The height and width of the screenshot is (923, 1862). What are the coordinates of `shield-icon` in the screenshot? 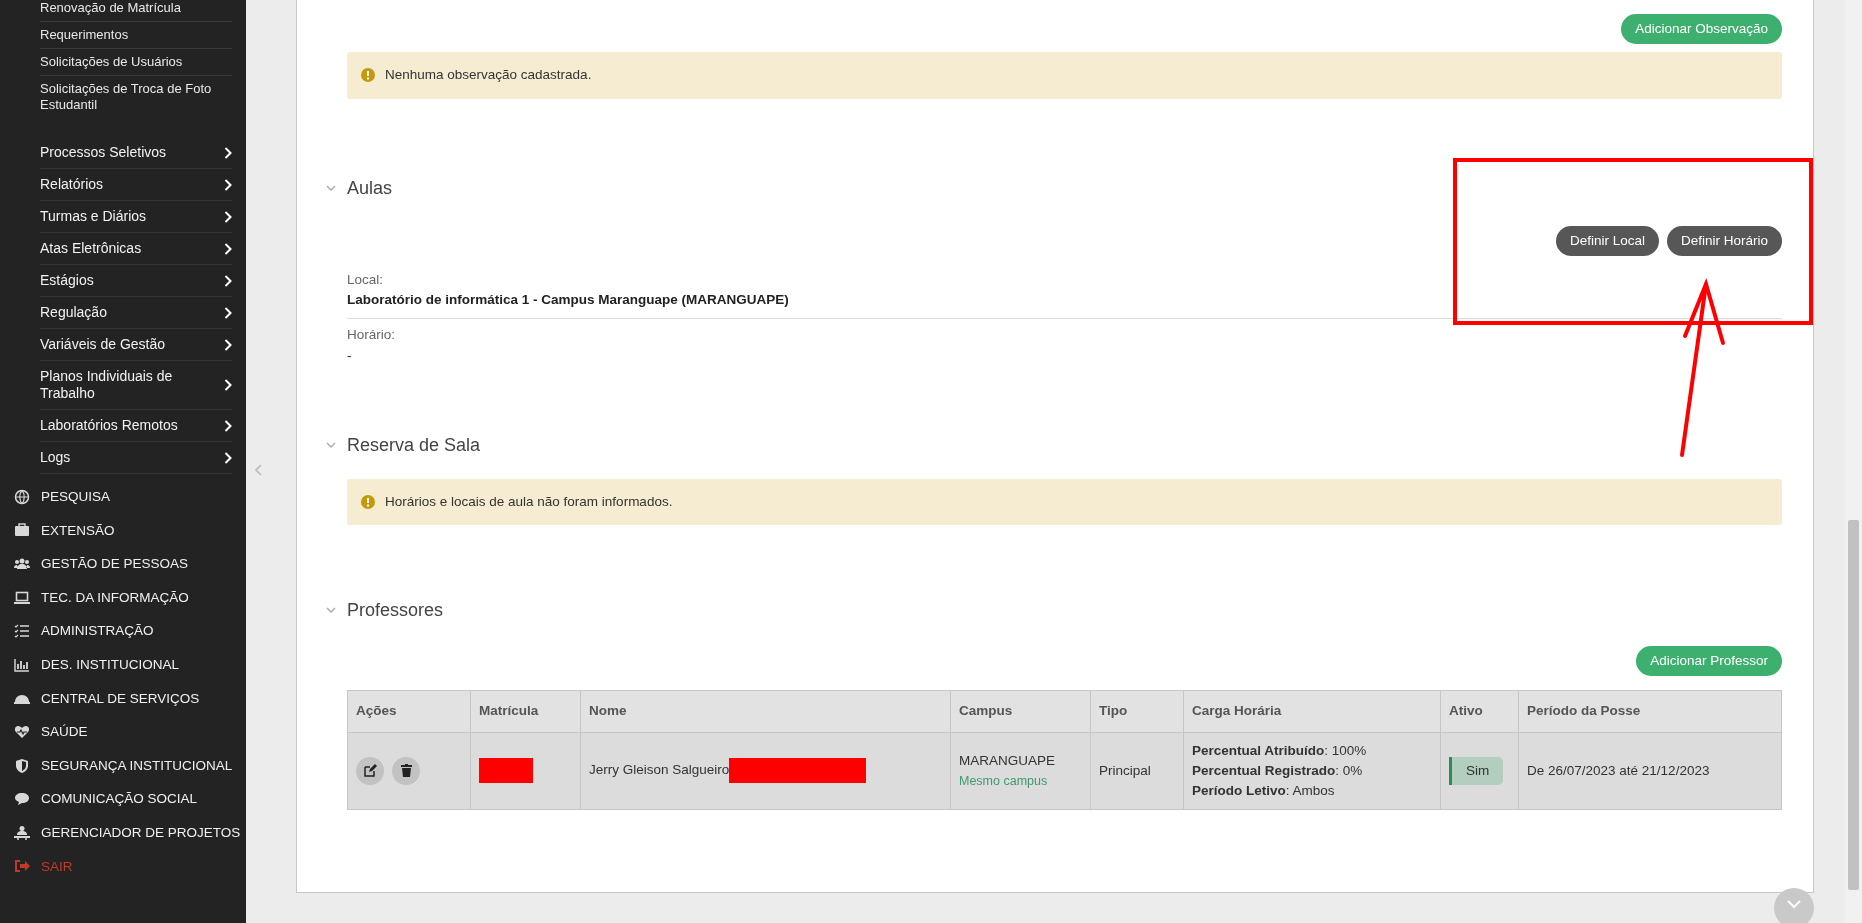 It's located at (22, 765).